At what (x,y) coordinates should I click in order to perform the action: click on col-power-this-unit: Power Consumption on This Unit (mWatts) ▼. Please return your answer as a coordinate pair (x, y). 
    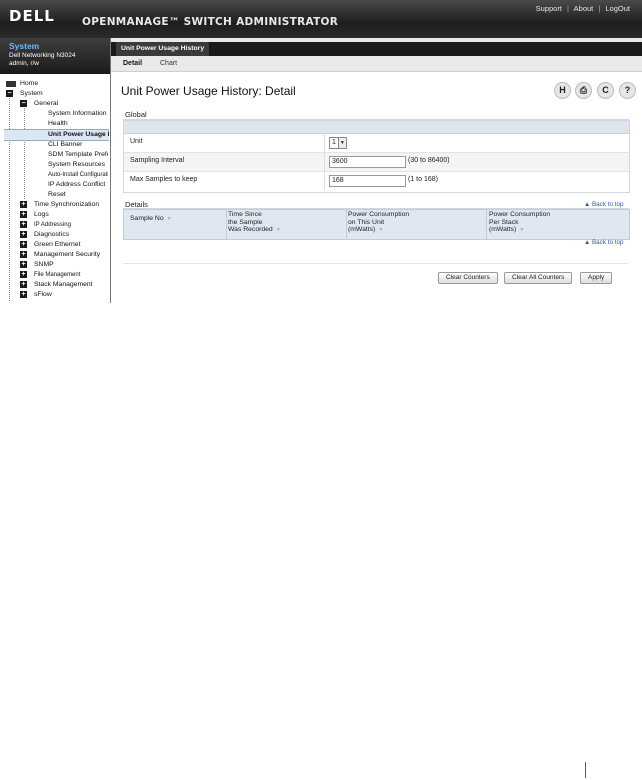
    Looking at the image, I should click on (378, 223).